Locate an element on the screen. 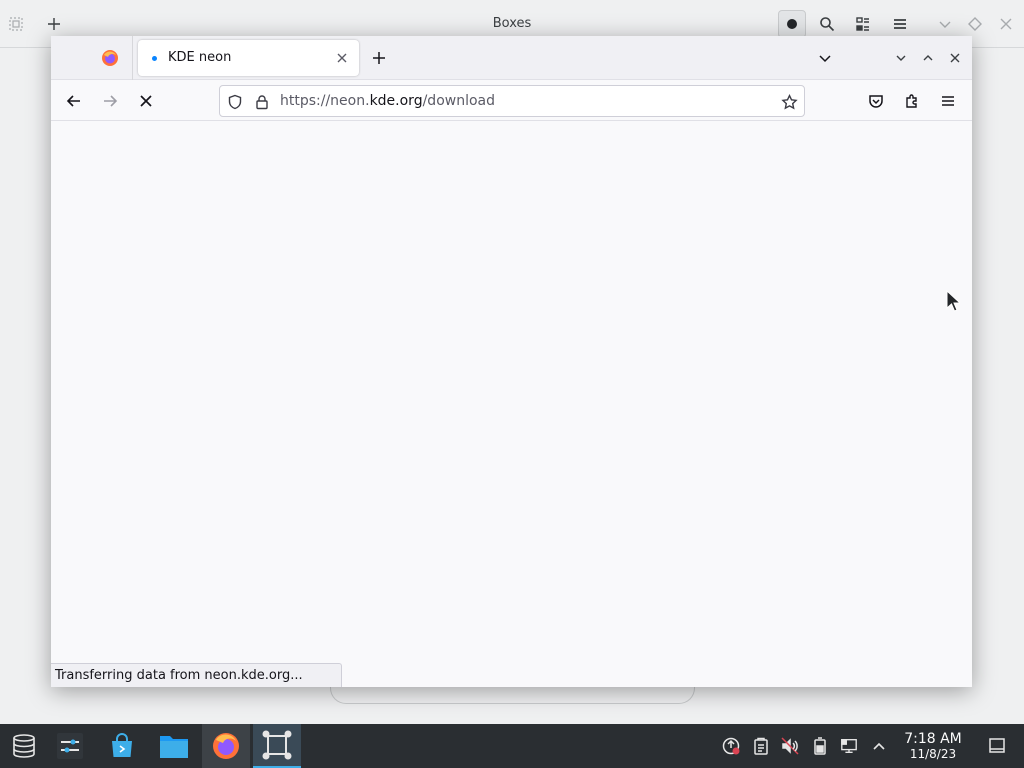 This screenshot has height=768, width=1024. back-icon is located at coordinates (73, 101).